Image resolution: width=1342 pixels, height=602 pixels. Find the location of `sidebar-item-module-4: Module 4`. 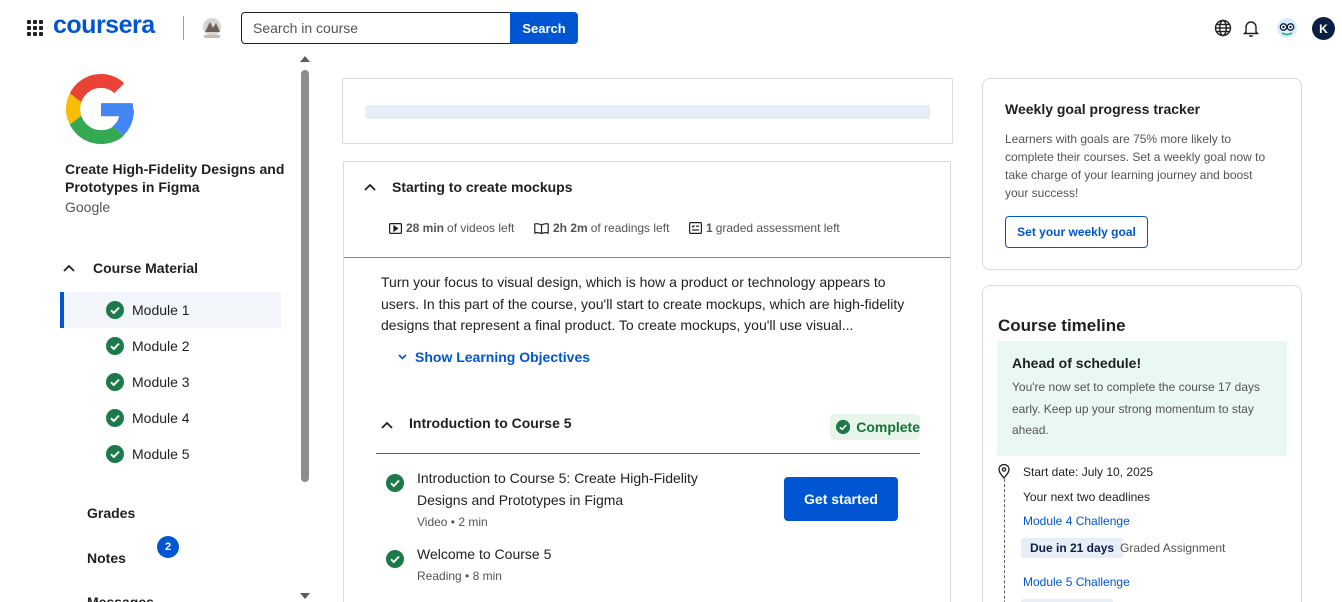

sidebar-item-module-4: Module 4 is located at coordinates (170, 418).